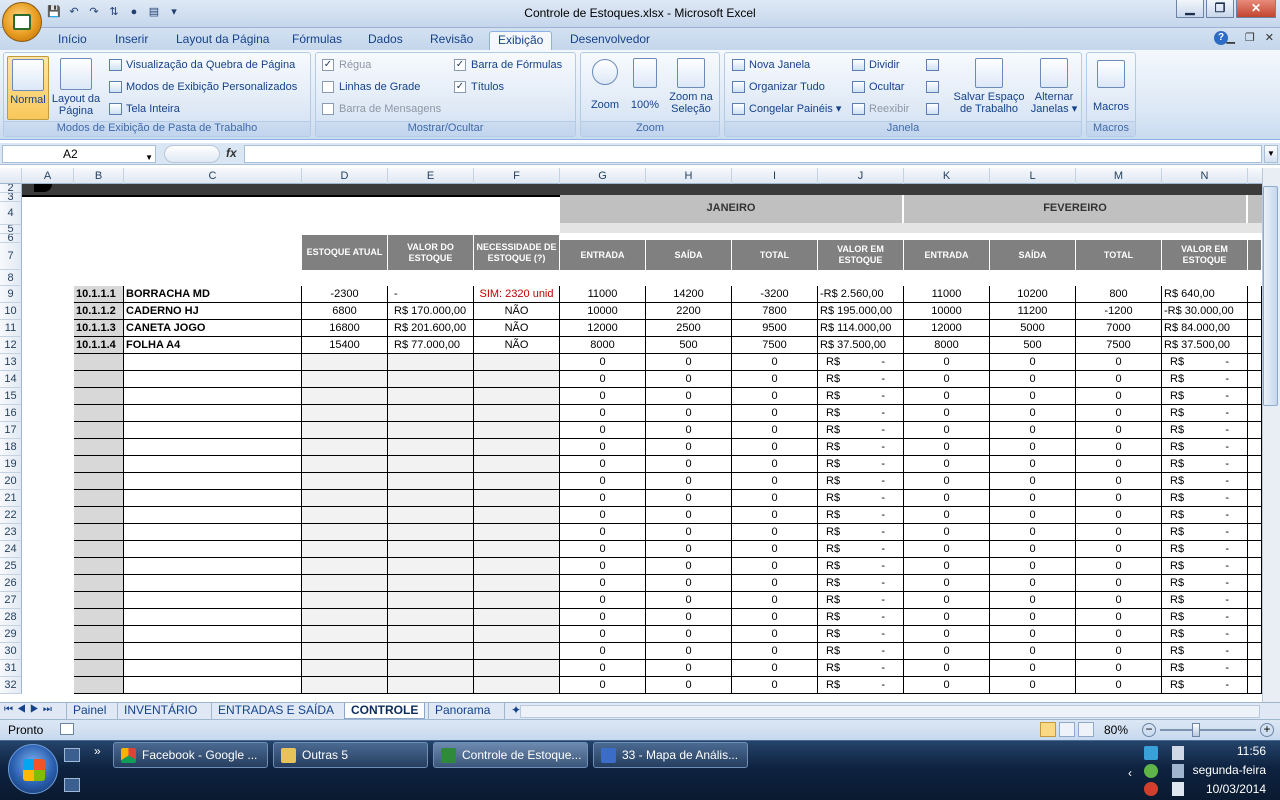 This screenshot has width=1280, height=800. Describe the element at coordinates (875, 65) in the screenshot. I see `split-button: Dividir` at that location.